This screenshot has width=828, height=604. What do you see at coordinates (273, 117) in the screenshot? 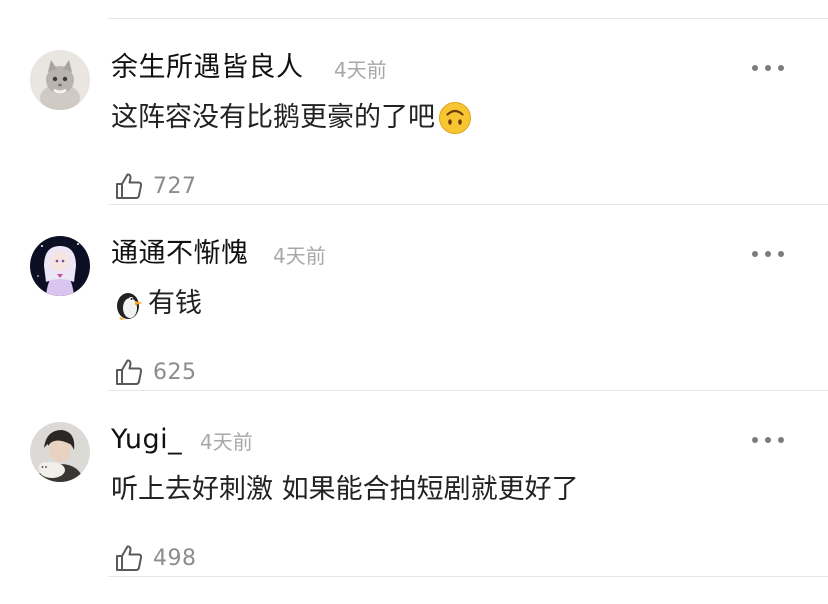
I see `comment-text-content: 这阵容没有比鹅更豪的了吧` at bounding box center [273, 117].